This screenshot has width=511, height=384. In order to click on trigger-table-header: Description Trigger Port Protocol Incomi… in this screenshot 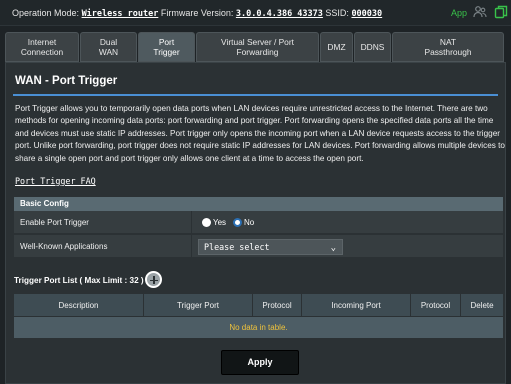, I will do `click(258, 305)`.